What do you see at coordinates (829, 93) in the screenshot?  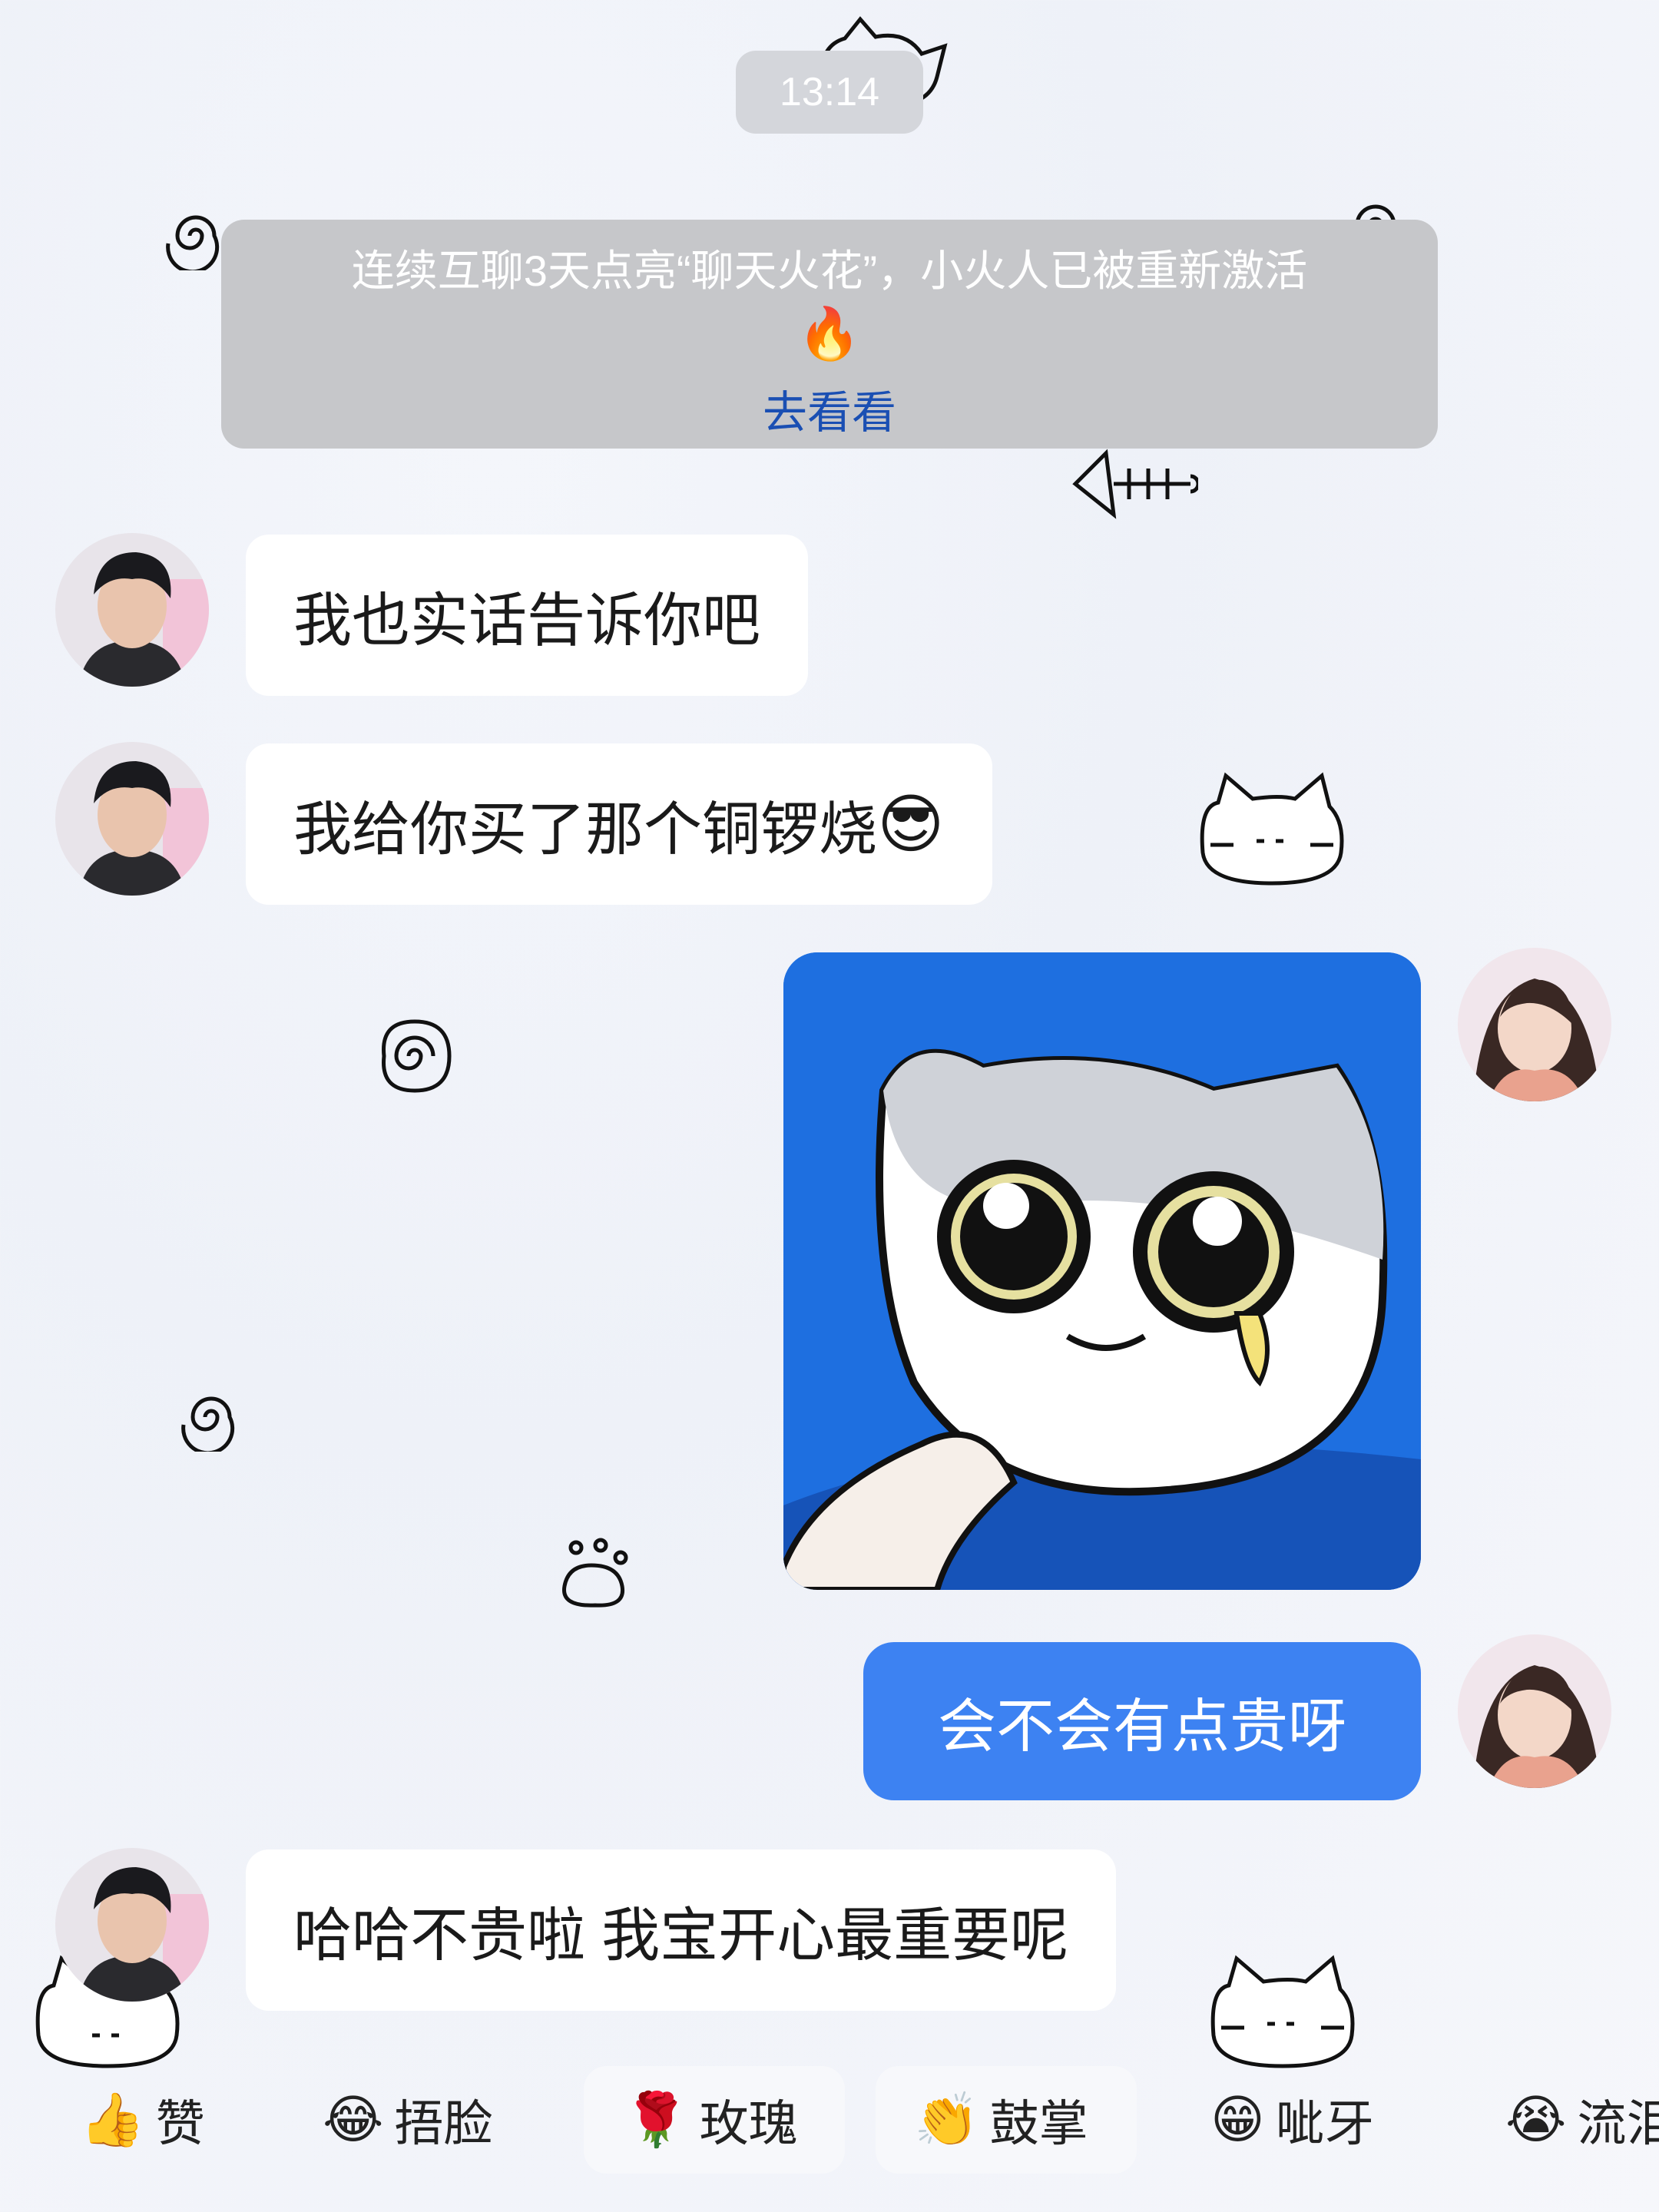 I see `timestamp: 13:14` at bounding box center [829, 93].